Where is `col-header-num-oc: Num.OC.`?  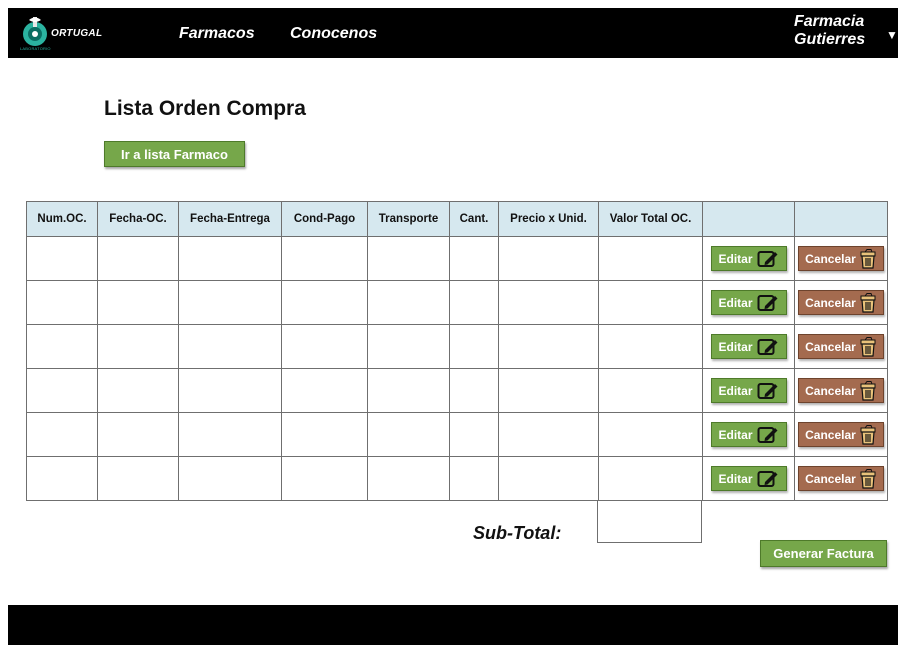
col-header-num-oc: Num.OC. is located at coordinates (62, 219).